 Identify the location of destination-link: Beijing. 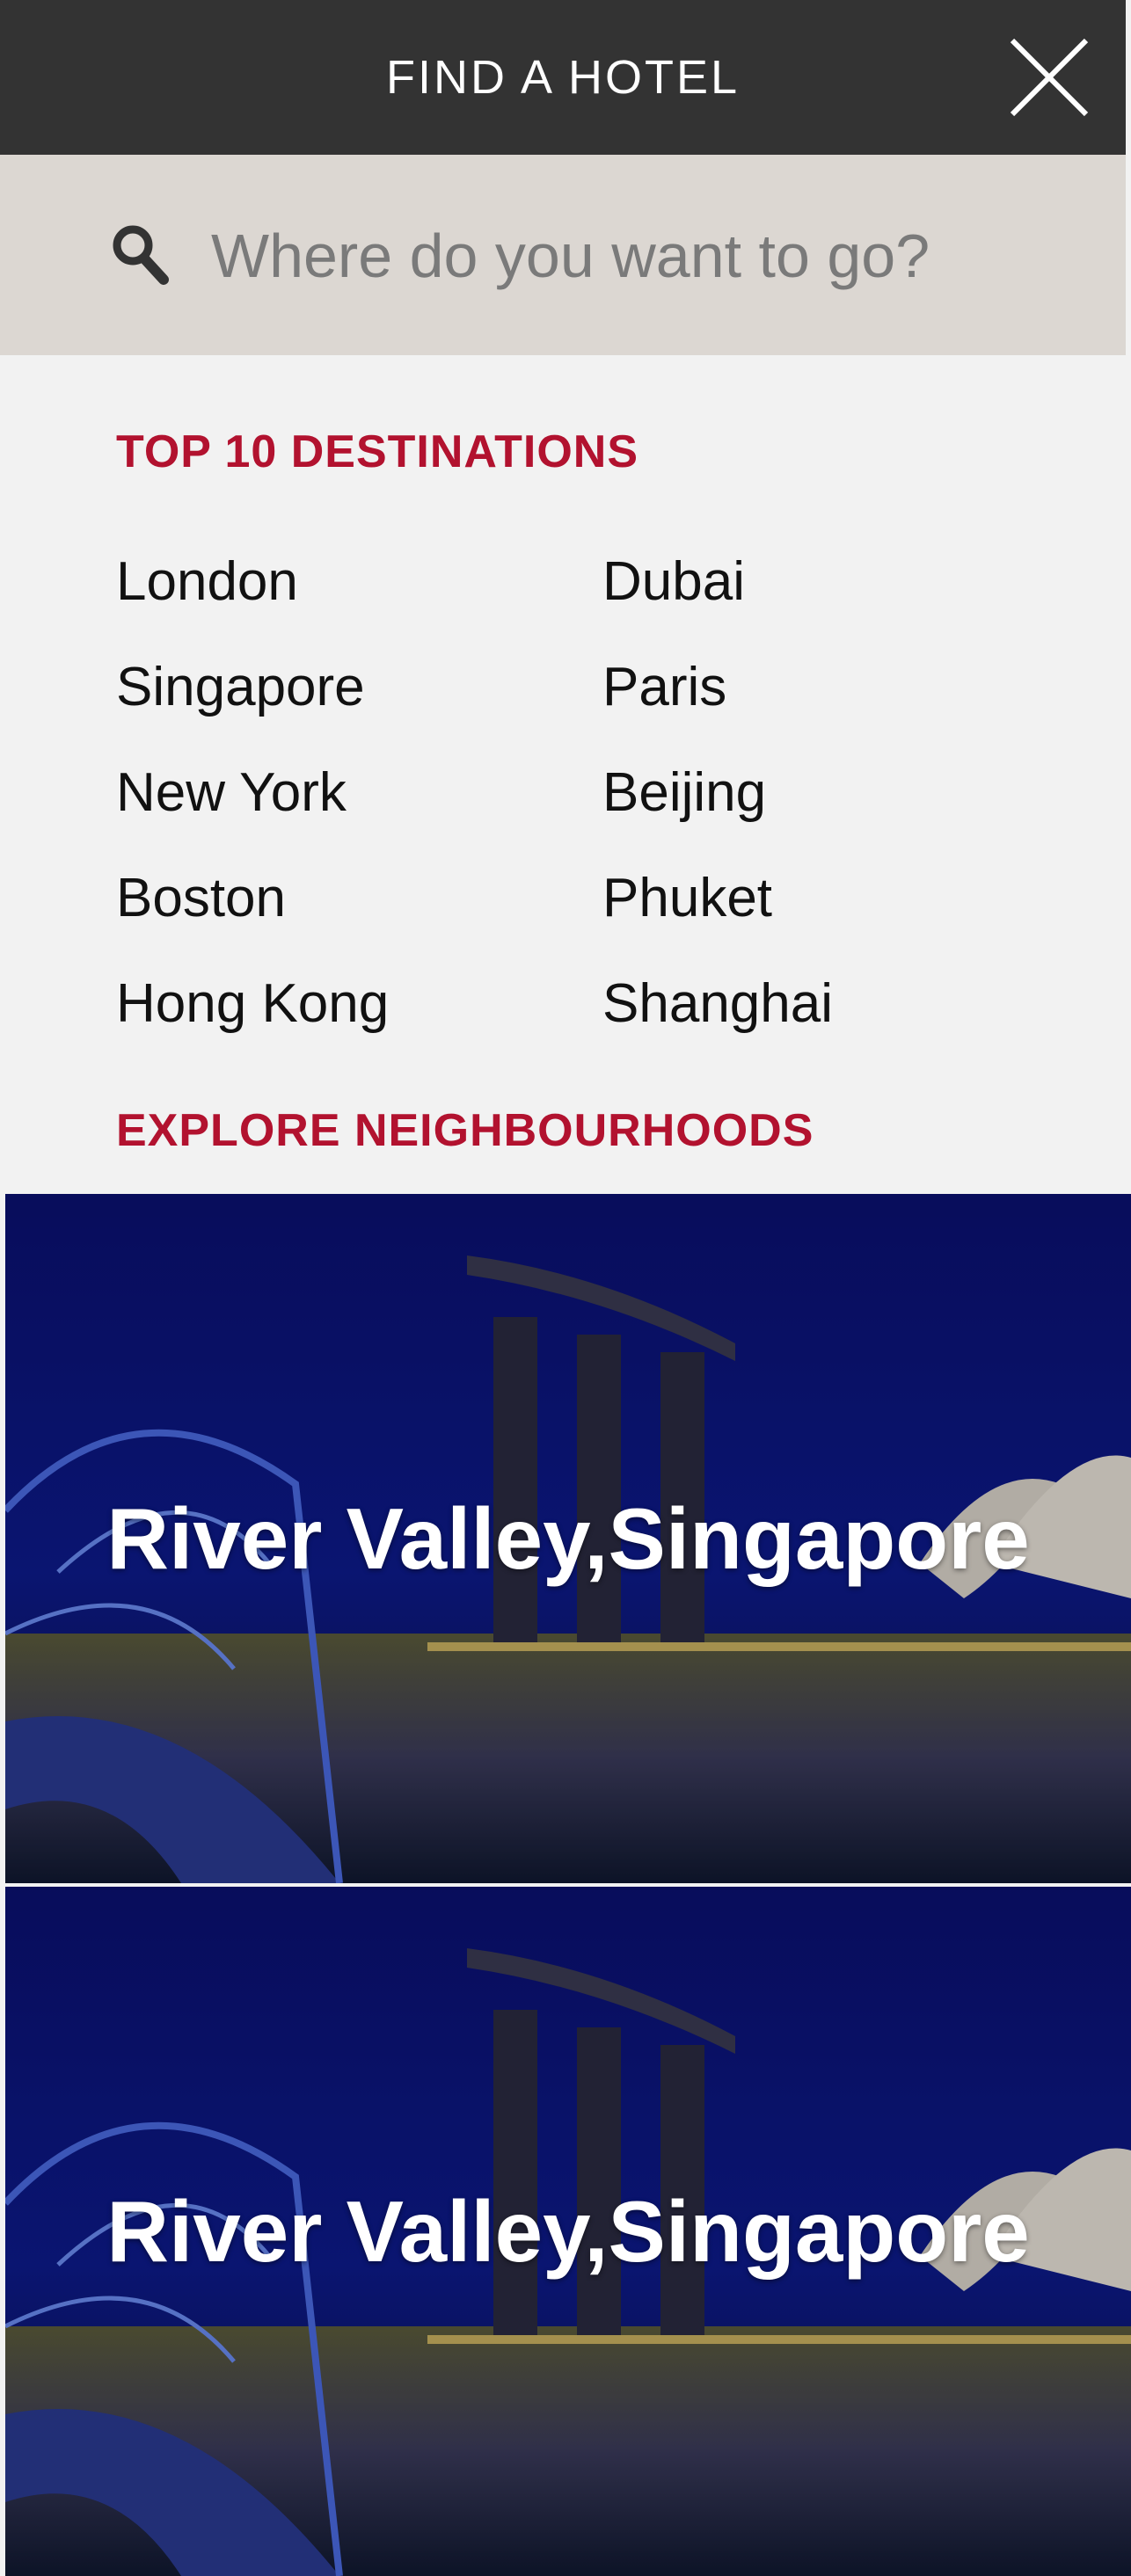
(684, 792).